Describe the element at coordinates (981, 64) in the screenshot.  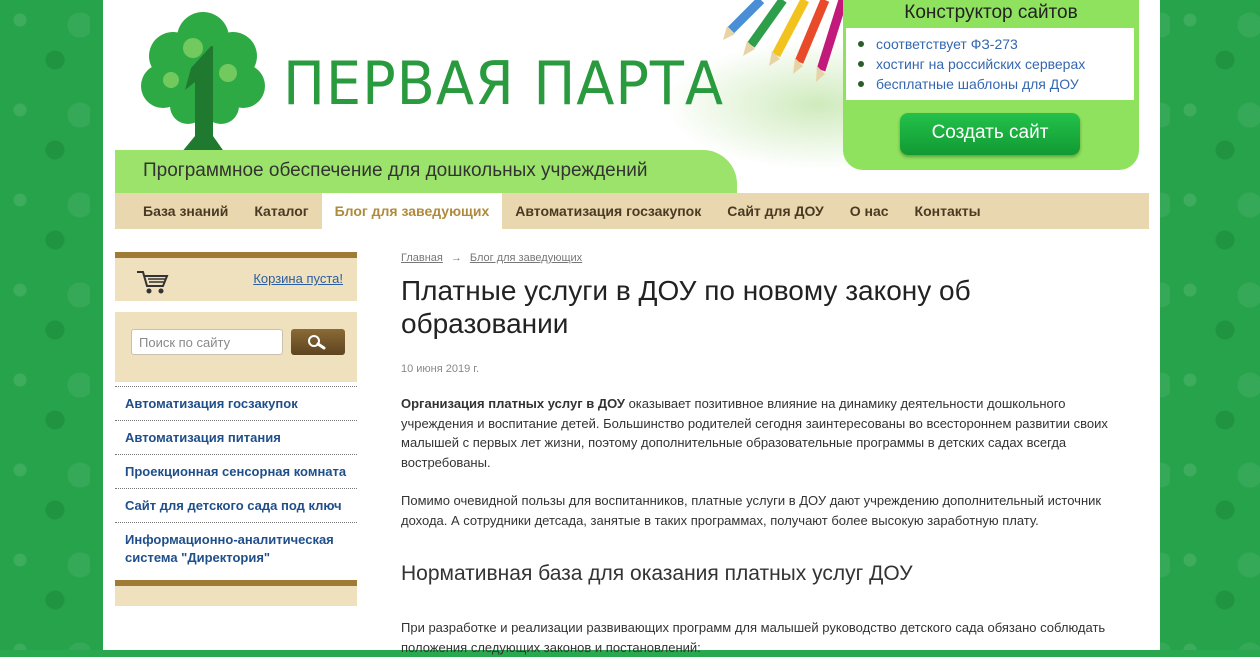
I see `promo-feature-text: хостинг на российских серверах` at that location.